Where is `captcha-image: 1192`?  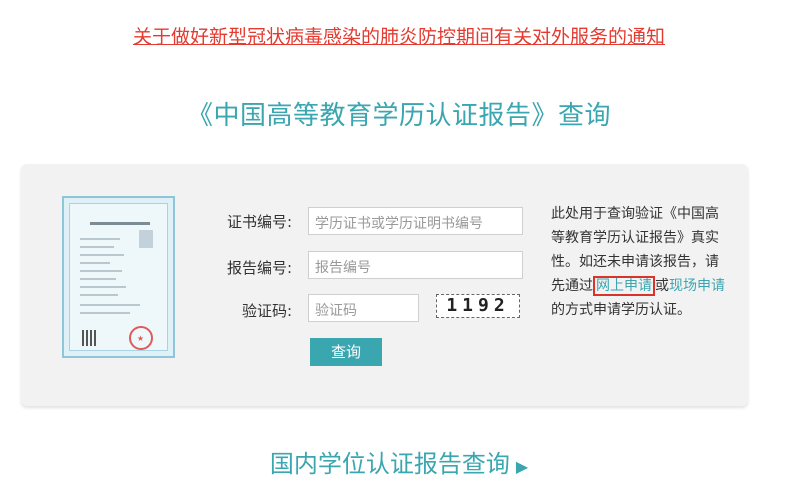
captcha-image: 1192 is located at coordinates (478, 306).